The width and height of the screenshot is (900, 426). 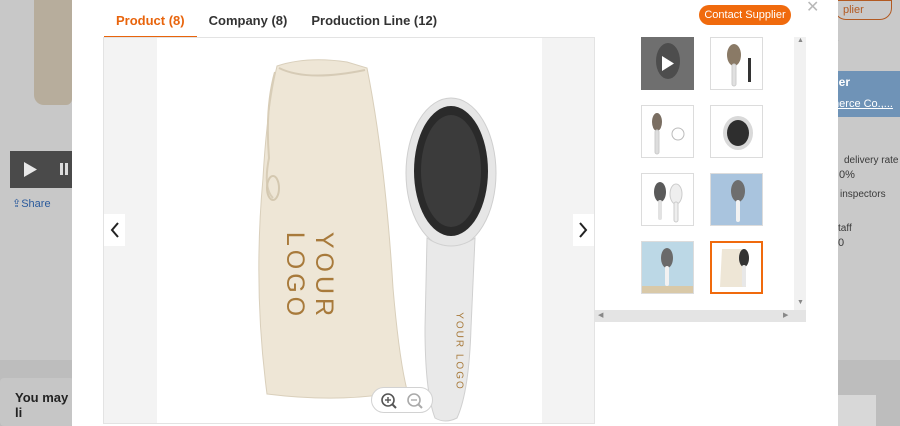 I want to click on background-staff-label: taff, so click(x=845, y=228).